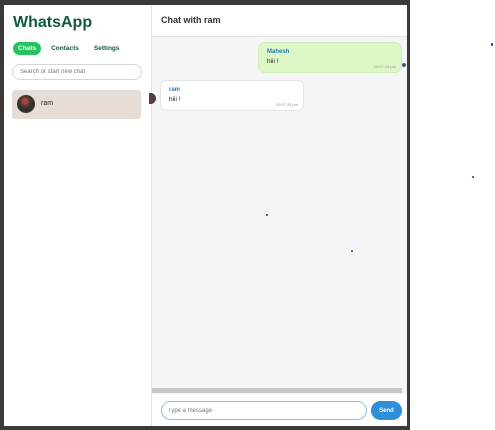  I want to click on chat-header: Chat with ram, so click(279, 21).